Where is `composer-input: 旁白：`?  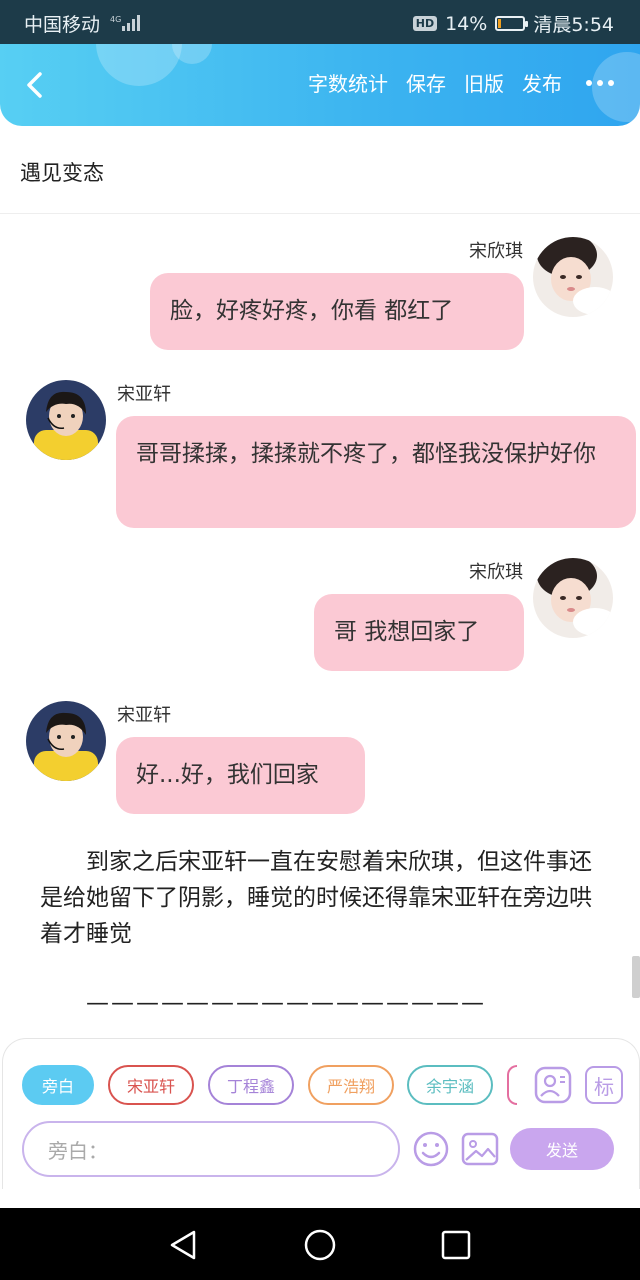 composer-input: 旁白： is located at coordinates (211, 1149).